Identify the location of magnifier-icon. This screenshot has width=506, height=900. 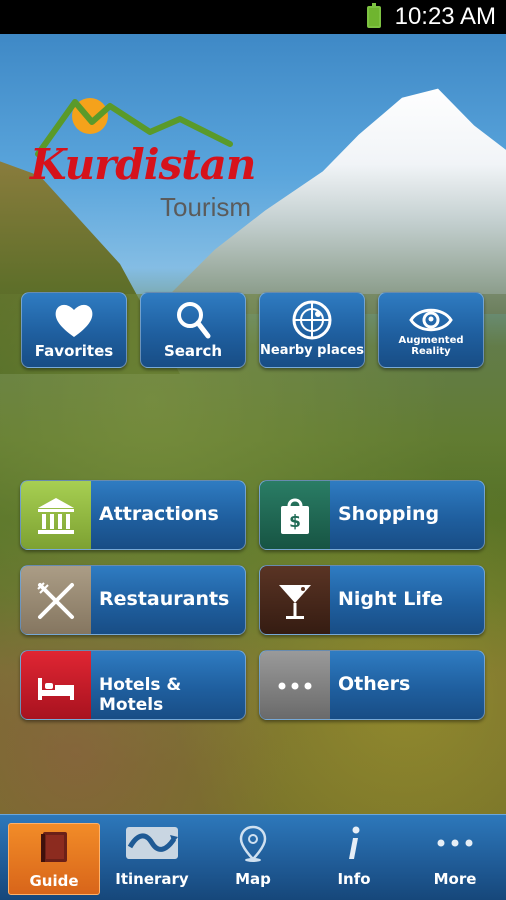
(194, 320).